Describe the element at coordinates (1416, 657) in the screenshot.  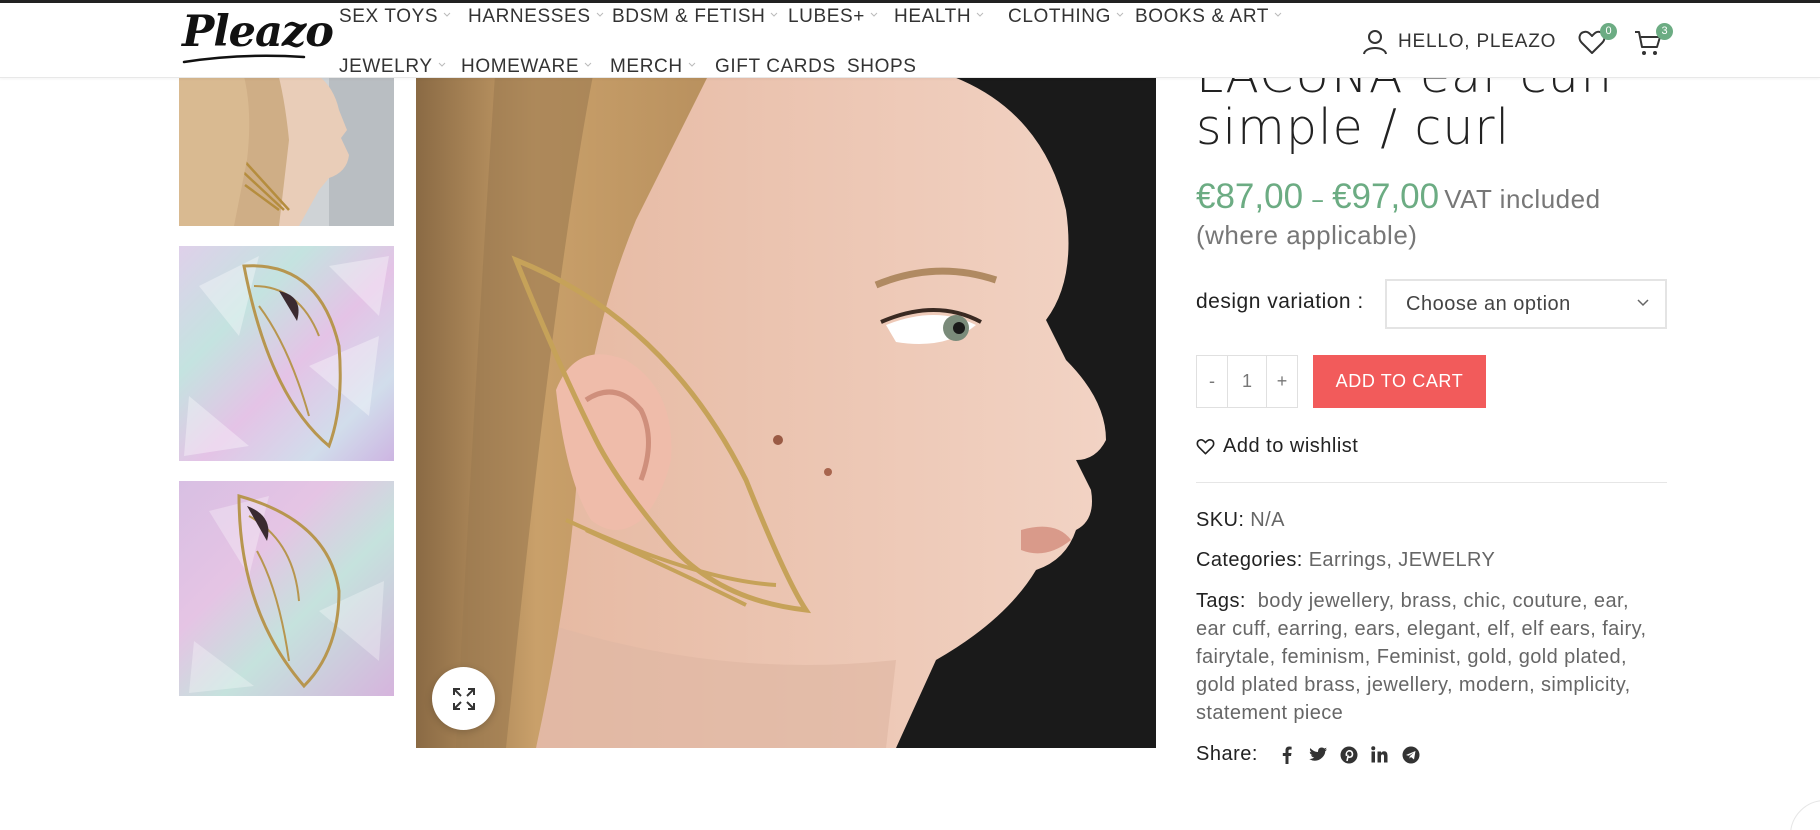
I see `tag-link: Feminist` at that location.